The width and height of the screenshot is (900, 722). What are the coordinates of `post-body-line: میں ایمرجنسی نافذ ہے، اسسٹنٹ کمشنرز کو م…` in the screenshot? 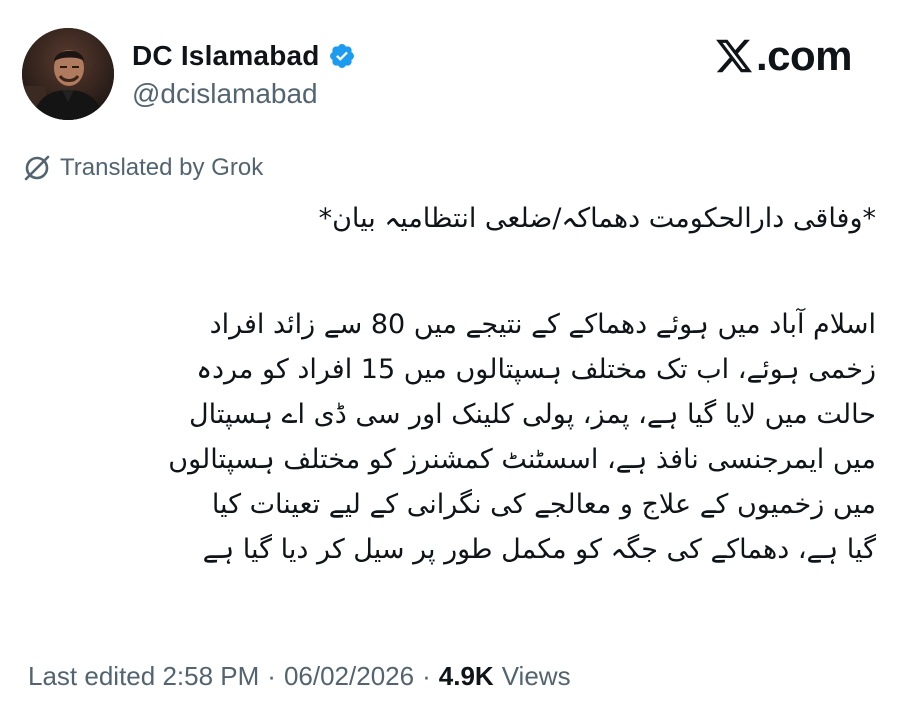 It's located at (522, 459).